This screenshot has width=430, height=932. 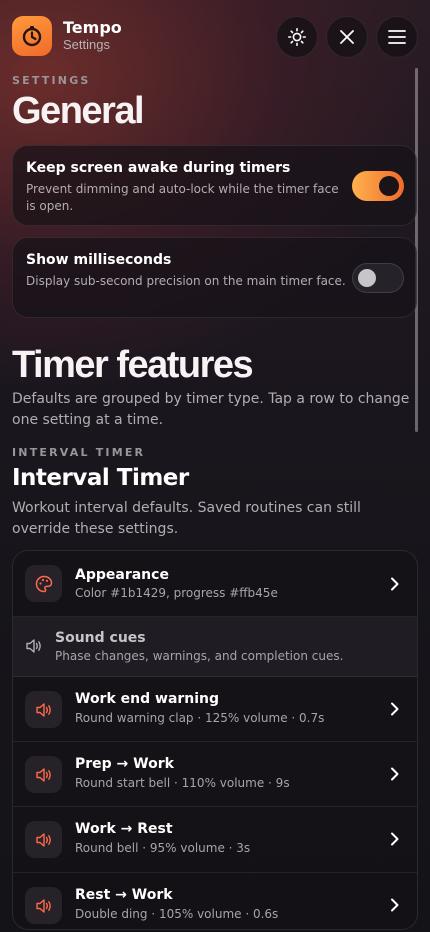 I want to click on setting-title: Keep screen awake during timers, so click(x=158, y=168).